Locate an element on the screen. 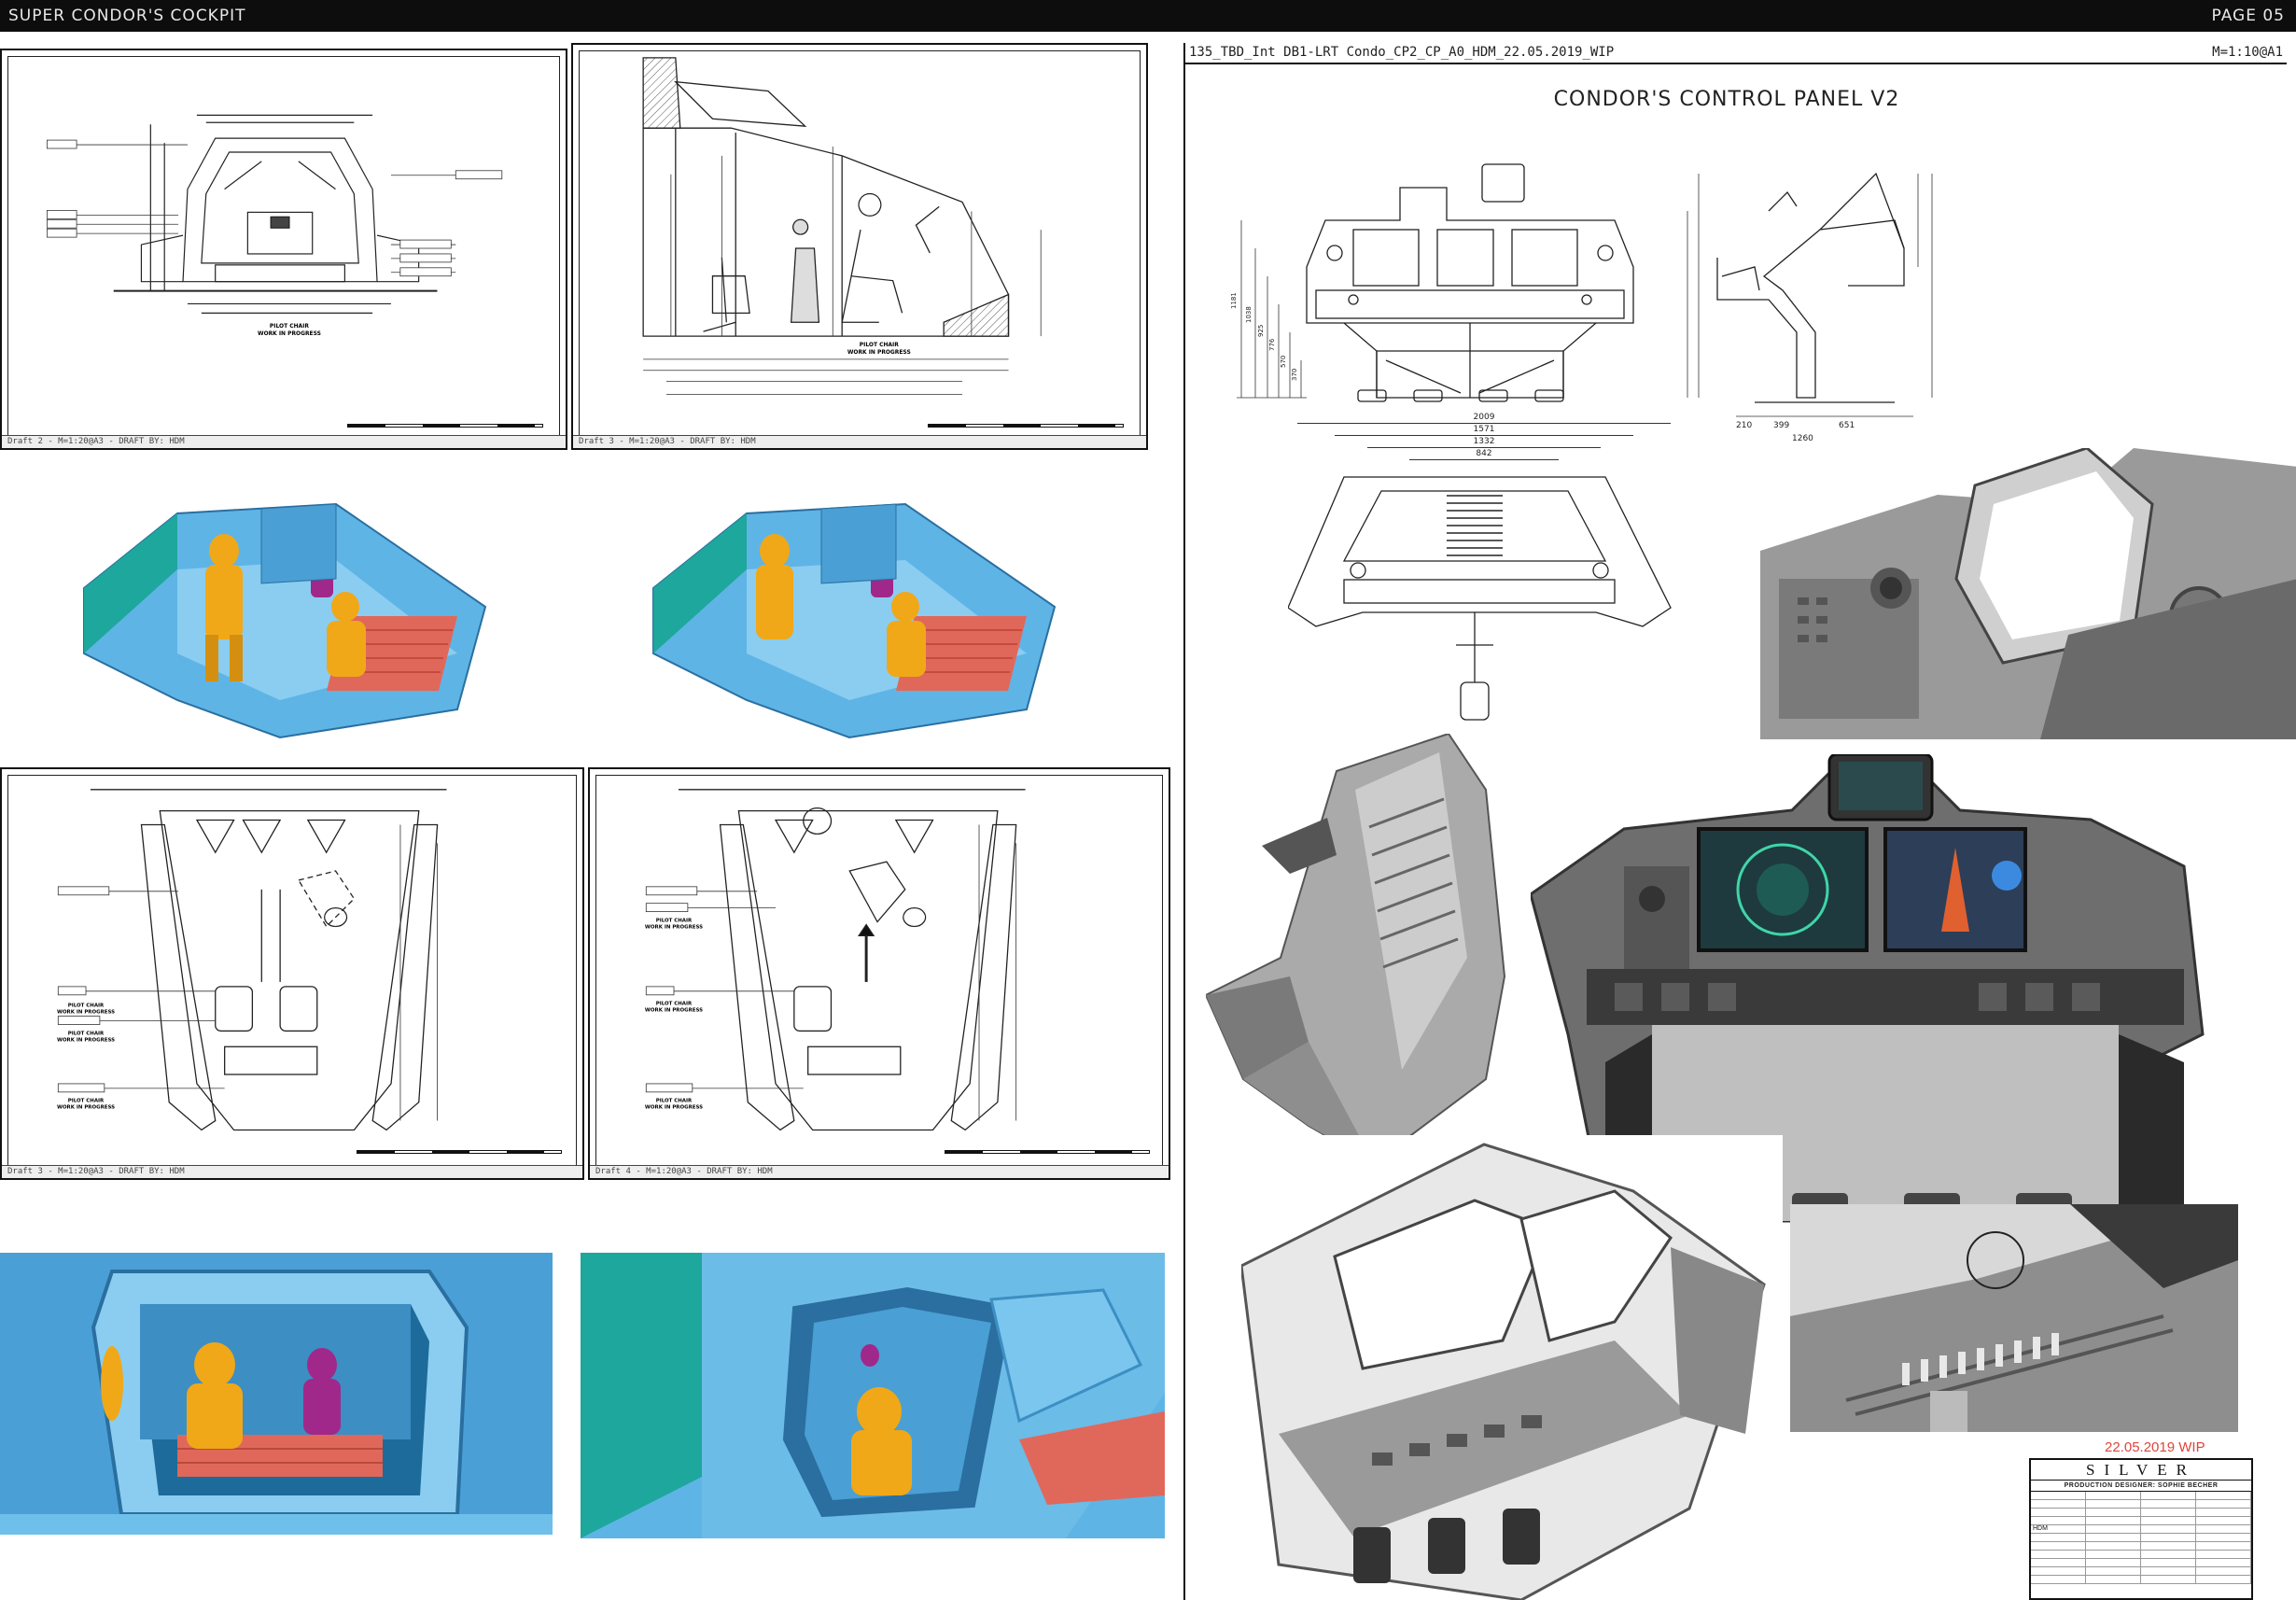 Image resolution: width=2296 pixels, height=1600 pixels. control-panel-front-elevation: 1181 1038 925 776 570 370 is located at coordinates (1432, 282).